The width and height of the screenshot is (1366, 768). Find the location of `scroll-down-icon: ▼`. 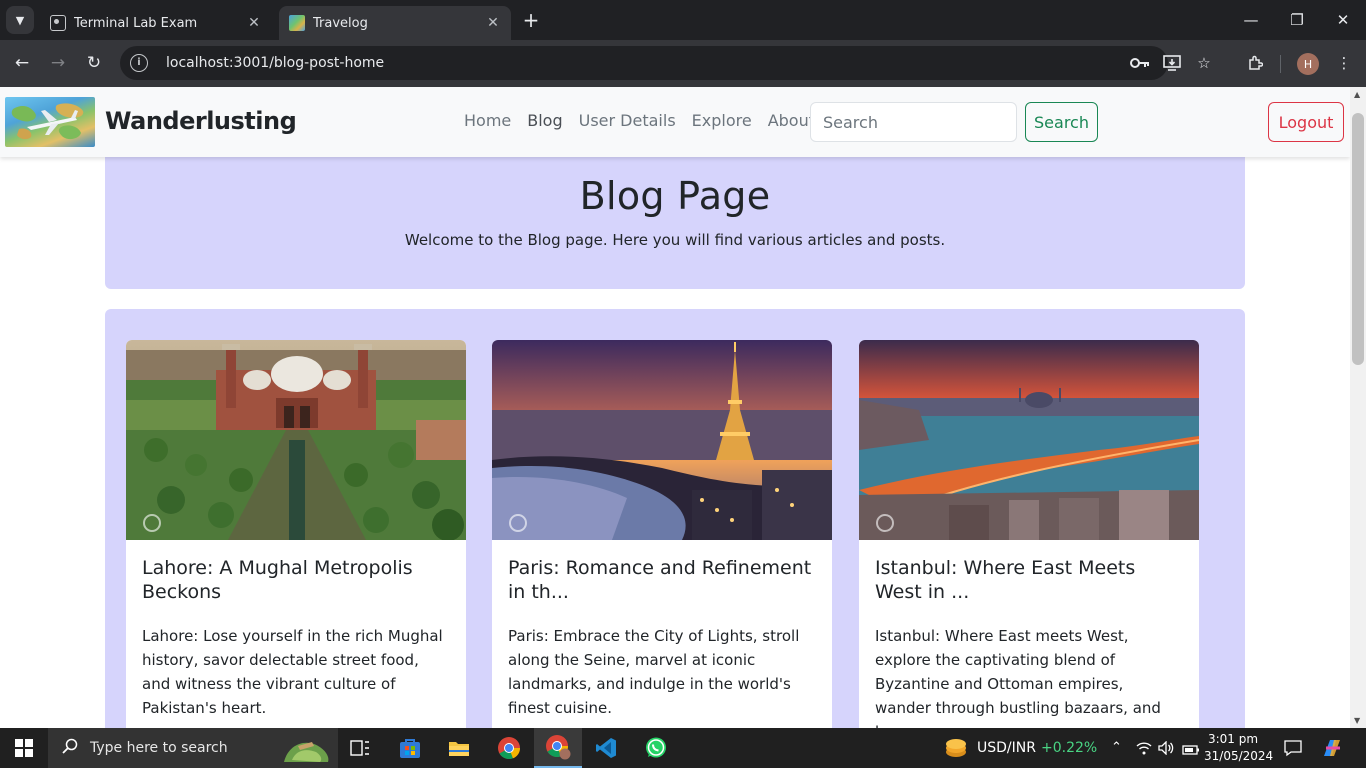

scroll-down-icon: ▼ is located at coordinates (1357, 720).